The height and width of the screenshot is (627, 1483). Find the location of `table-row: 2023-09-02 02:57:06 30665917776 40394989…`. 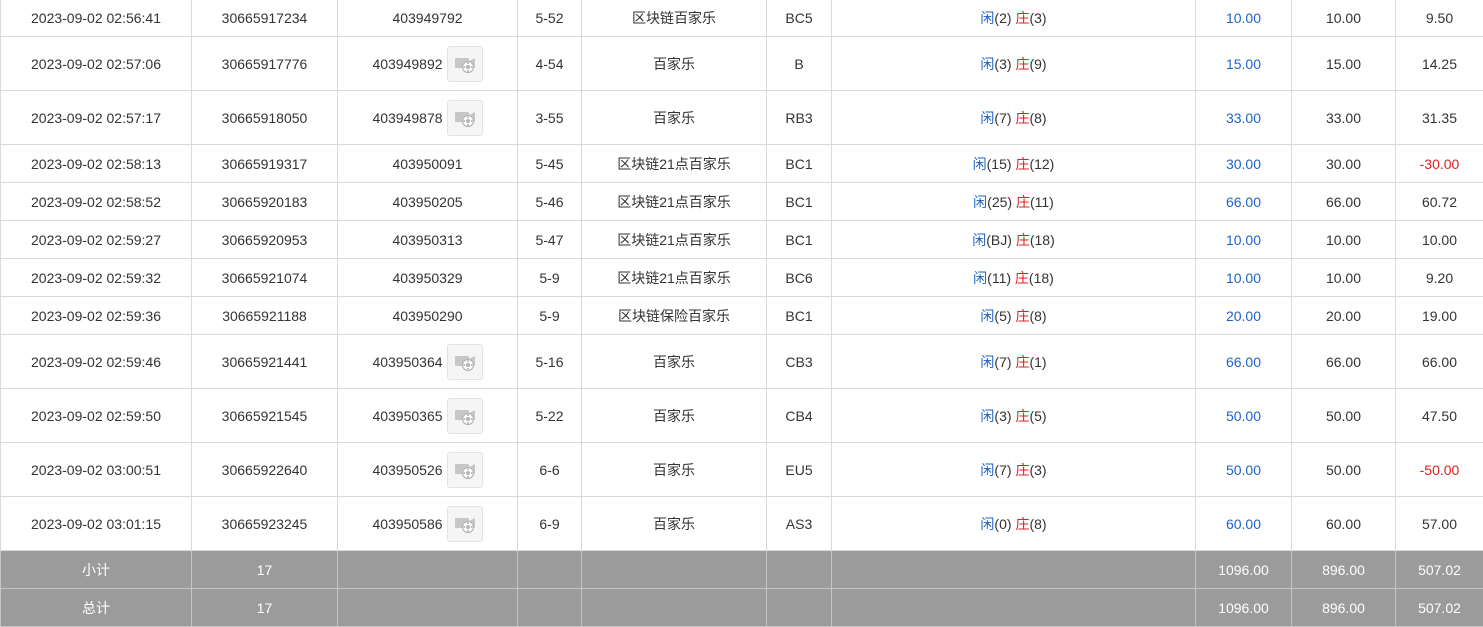

table-row: 2023-09-02 02:57:06 30665917776 40394989… is located at coordinates (742, 64).